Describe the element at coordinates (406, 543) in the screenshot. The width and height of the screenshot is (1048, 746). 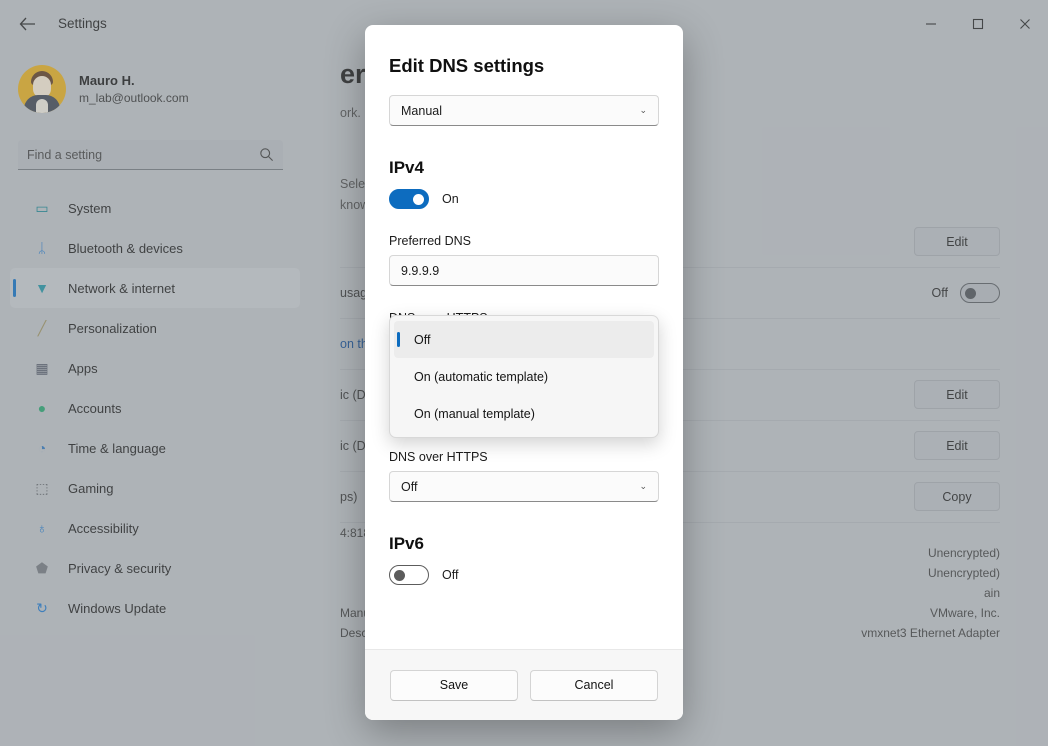
I see `ipv6-heading: IPv6` at that location.